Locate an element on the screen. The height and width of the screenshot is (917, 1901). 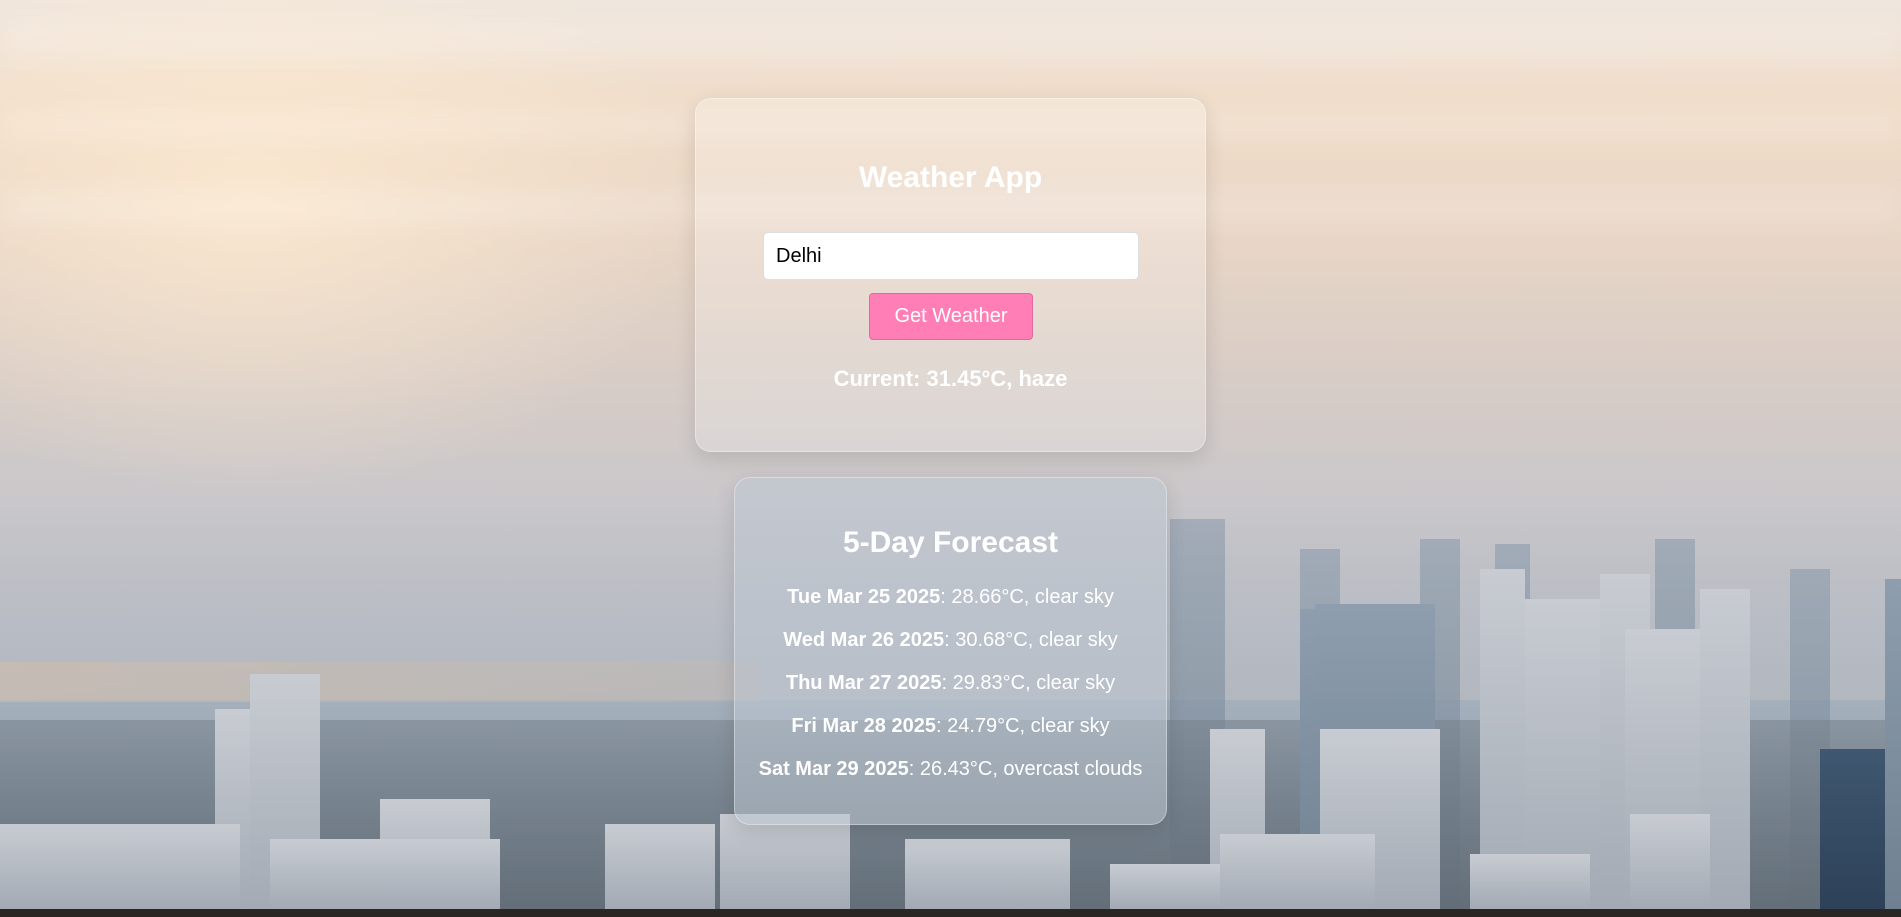
taskbar-strip is located at coordinates (950, 913).